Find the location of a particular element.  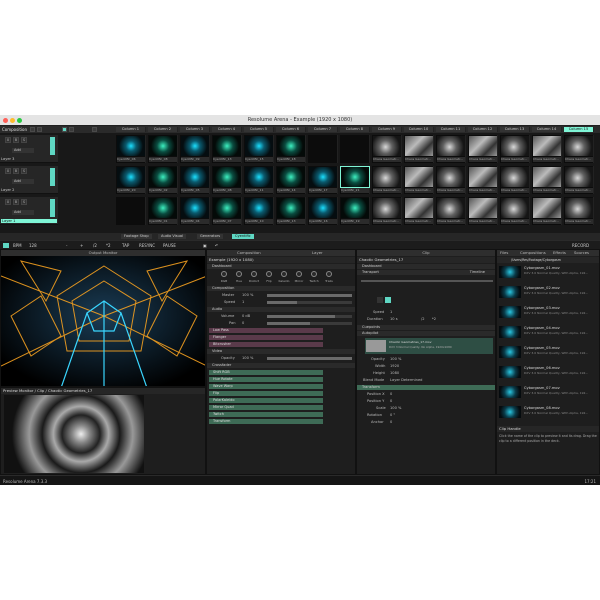

pan-value: 0 is located at coordinates (243, 323).